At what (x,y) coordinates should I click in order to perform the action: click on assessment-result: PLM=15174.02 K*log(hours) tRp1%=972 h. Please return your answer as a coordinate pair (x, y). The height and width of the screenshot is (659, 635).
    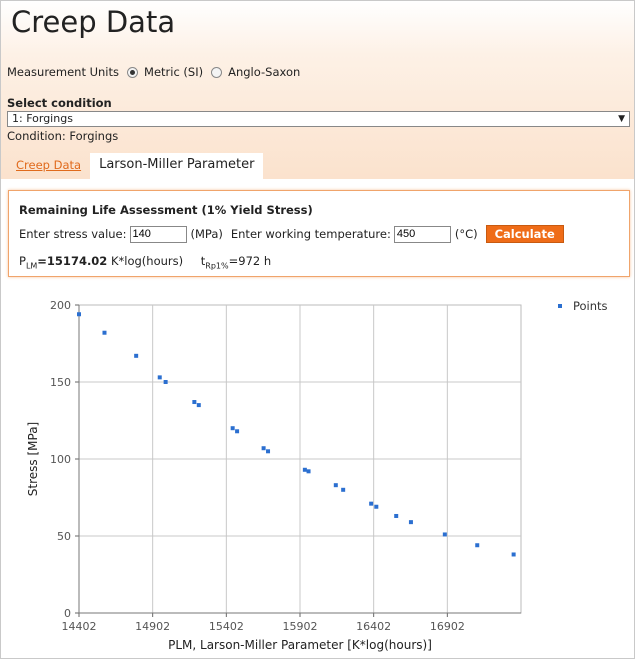
    Looking at the image, I should click on (145, 262).